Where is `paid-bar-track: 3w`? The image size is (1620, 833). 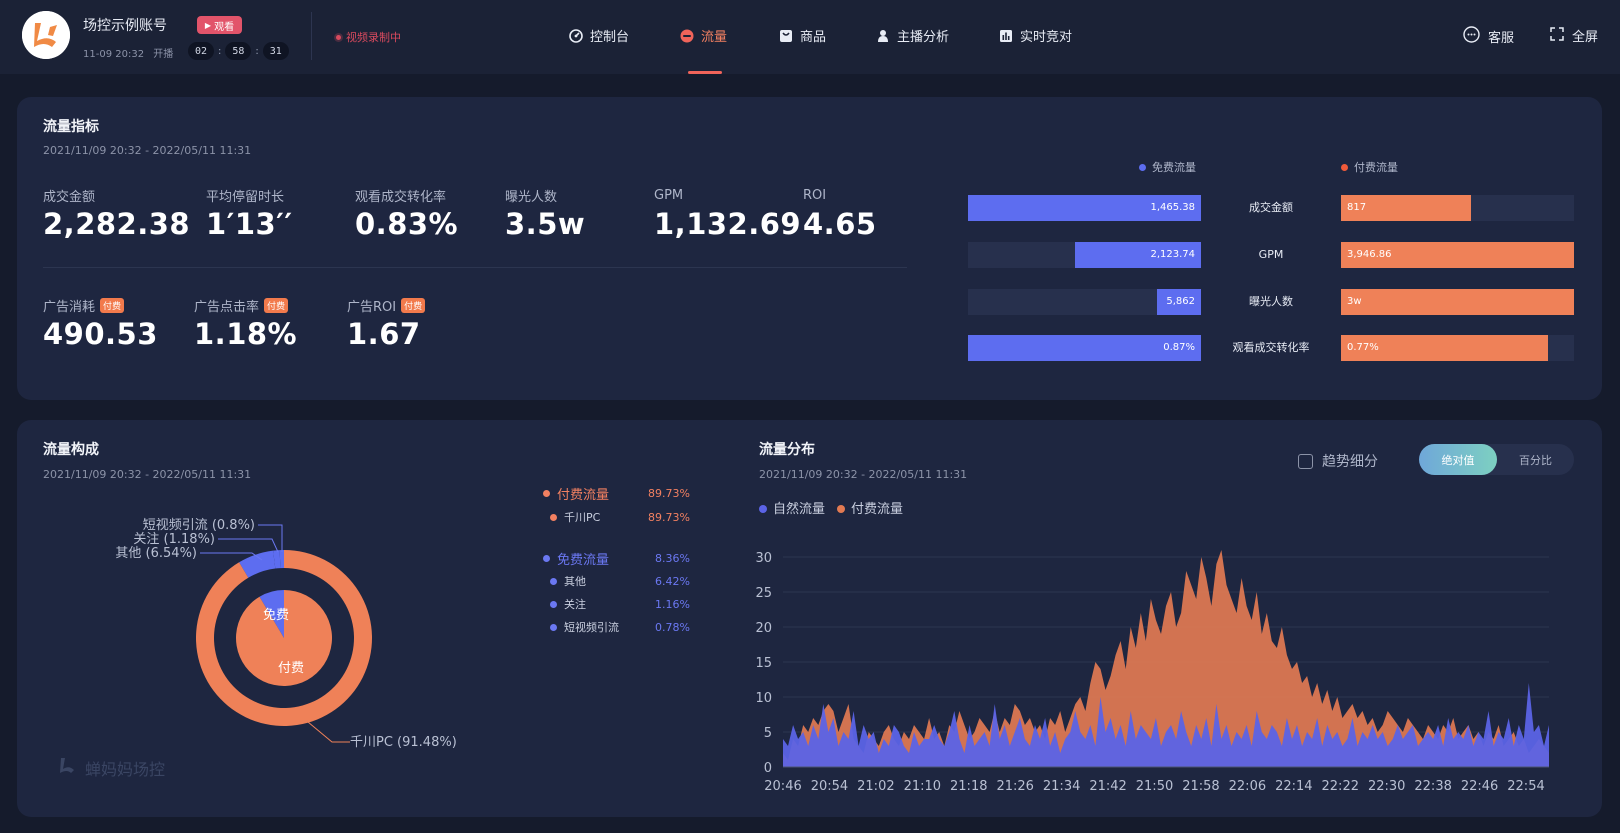 paid-bar-track: 3w is located at coordinates (1457, 302).